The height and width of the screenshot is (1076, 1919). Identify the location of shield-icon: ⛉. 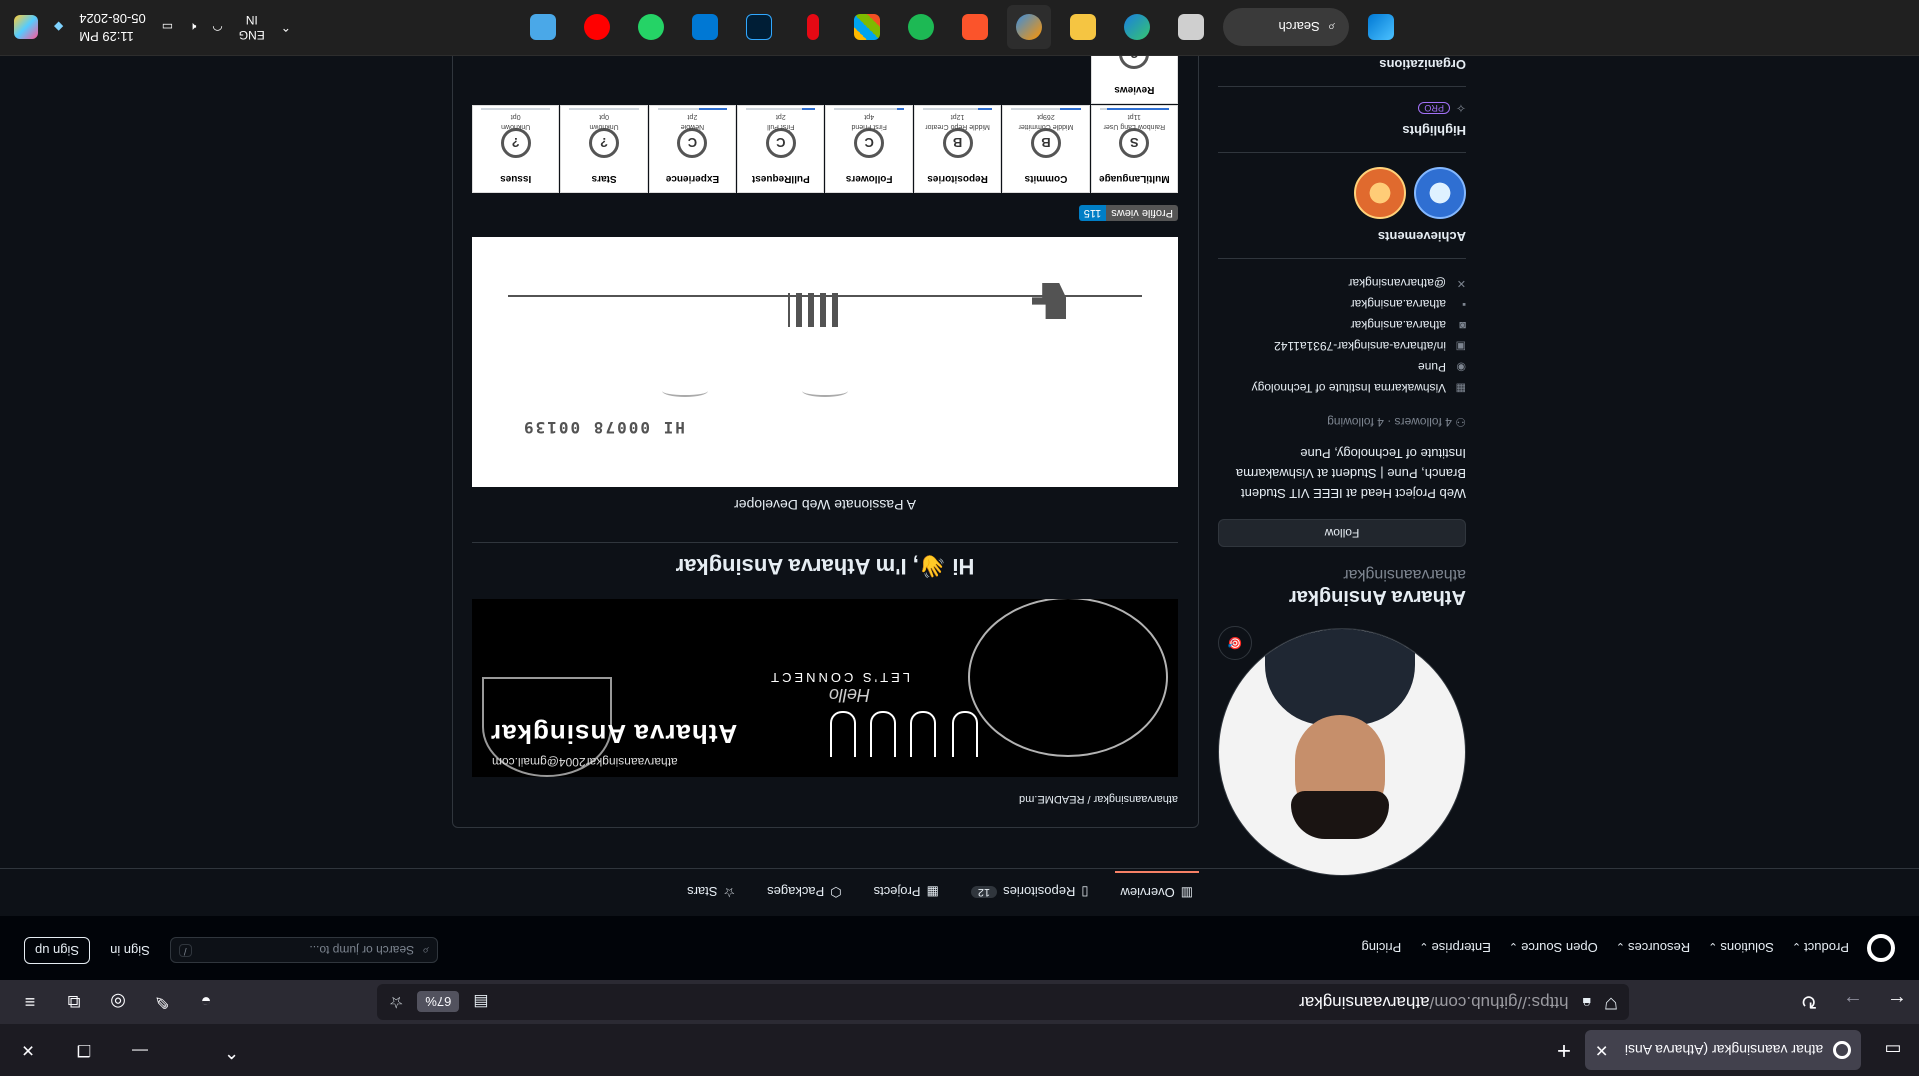
(1611, 1002).